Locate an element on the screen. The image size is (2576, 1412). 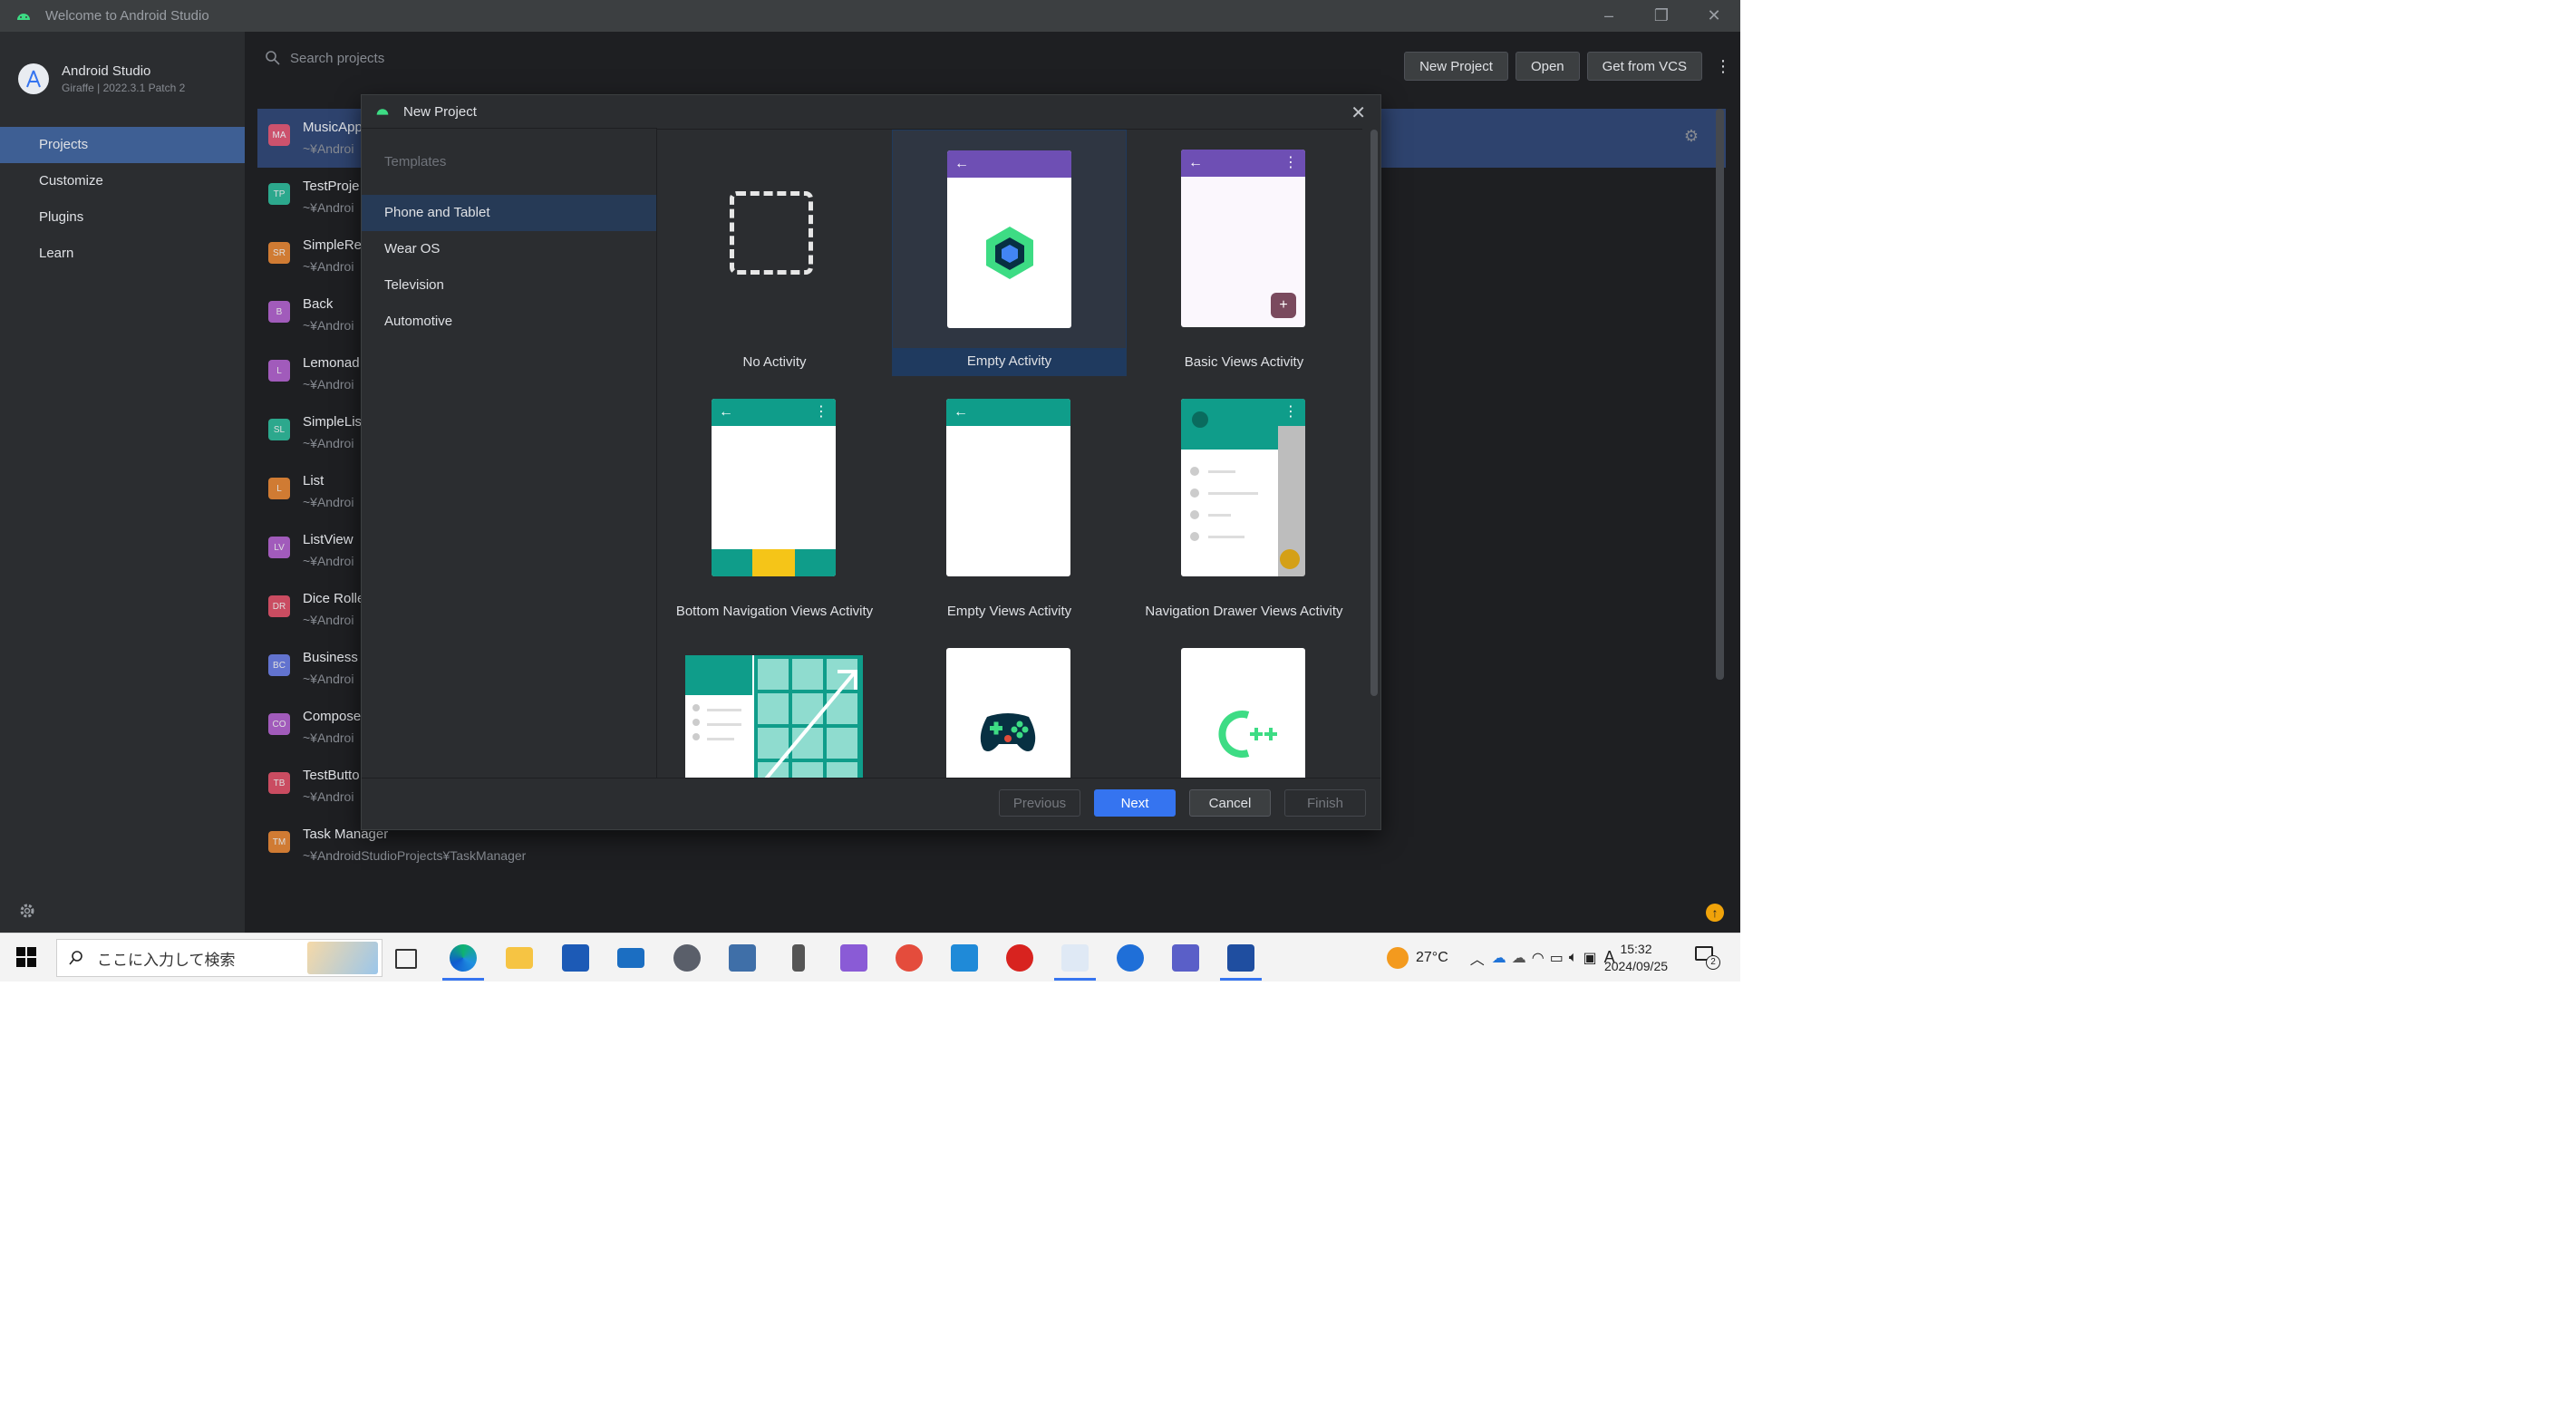
window-title: Welcome to Android Studio is located at coordinates (127, 16).